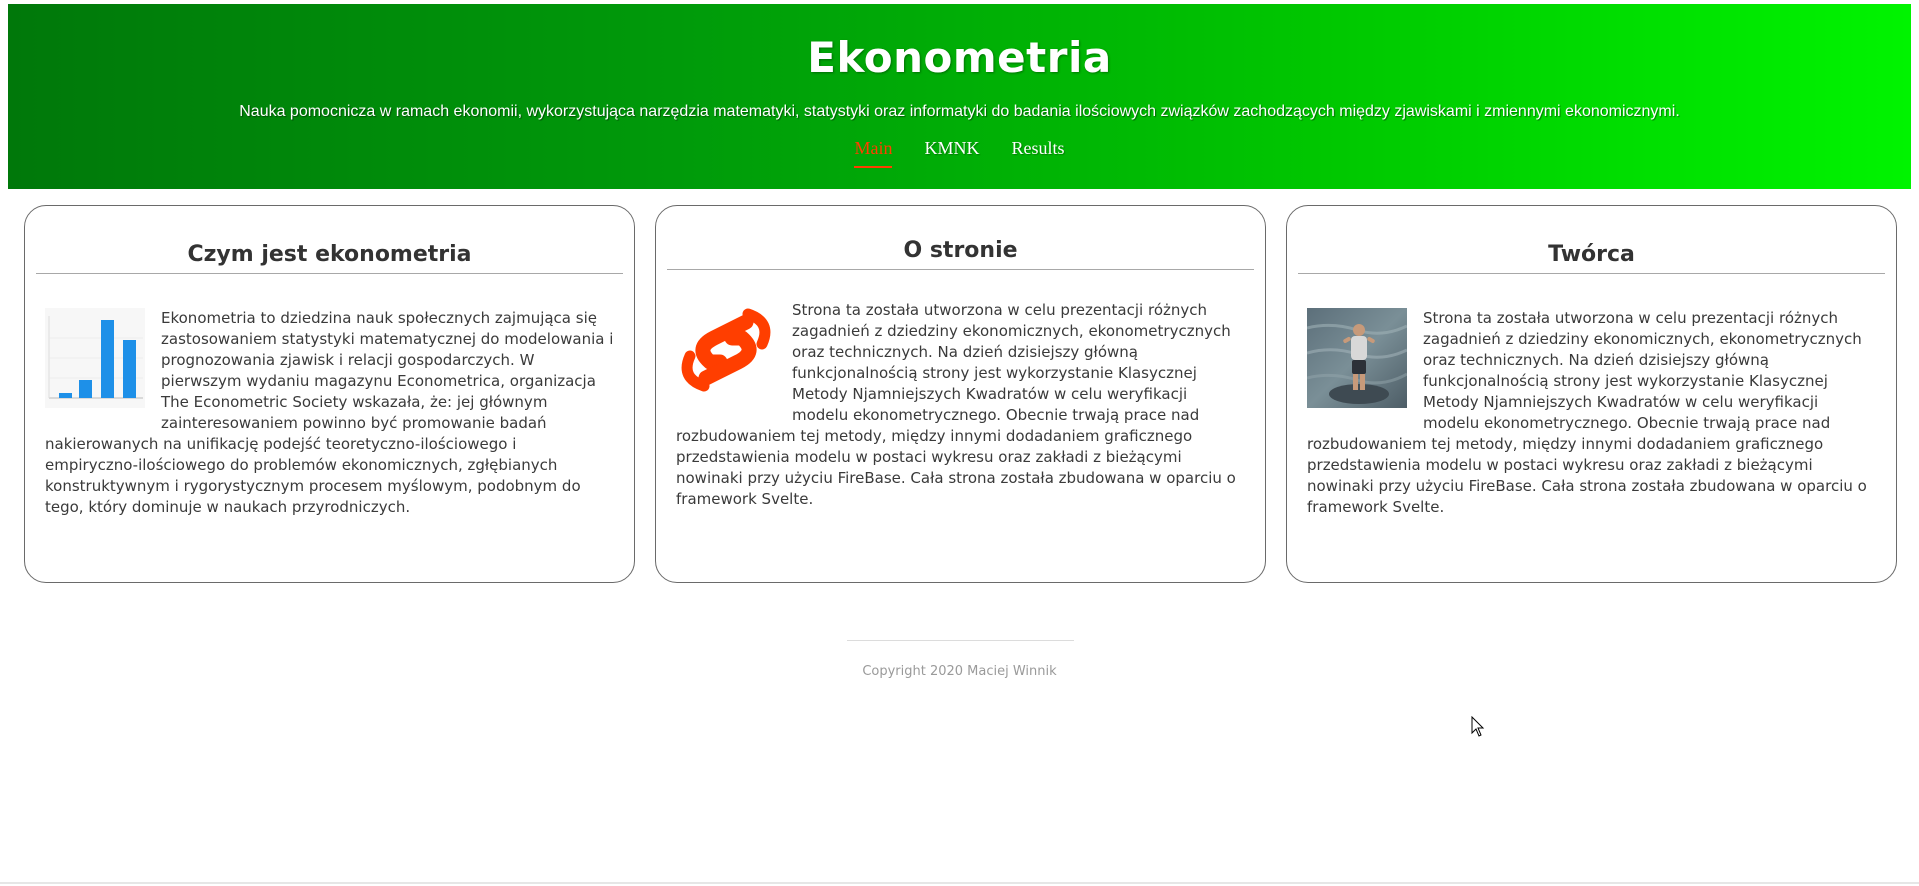 The image size is (1919, 886). Describe the element at coordinates (873, 153) in the screenshot. I see `nav-link-main: Main` at that location.